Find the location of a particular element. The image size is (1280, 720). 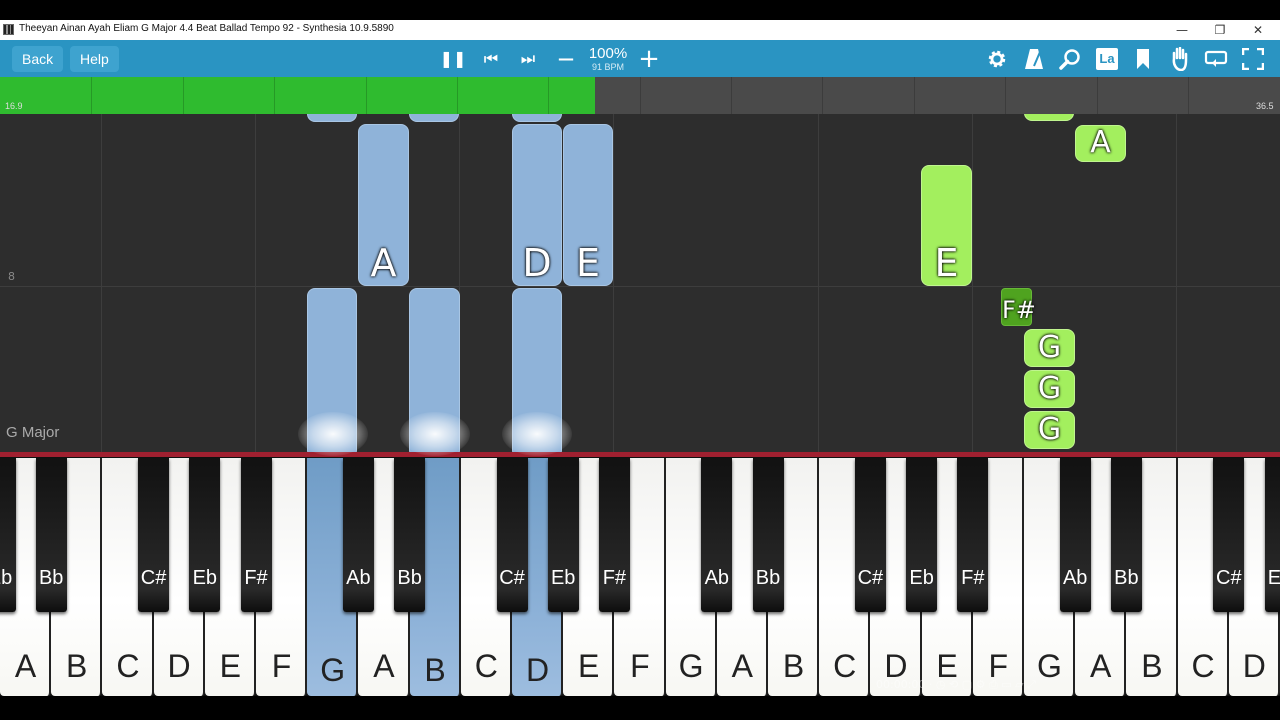

faster-button: + is located at coordinates (649, 59).